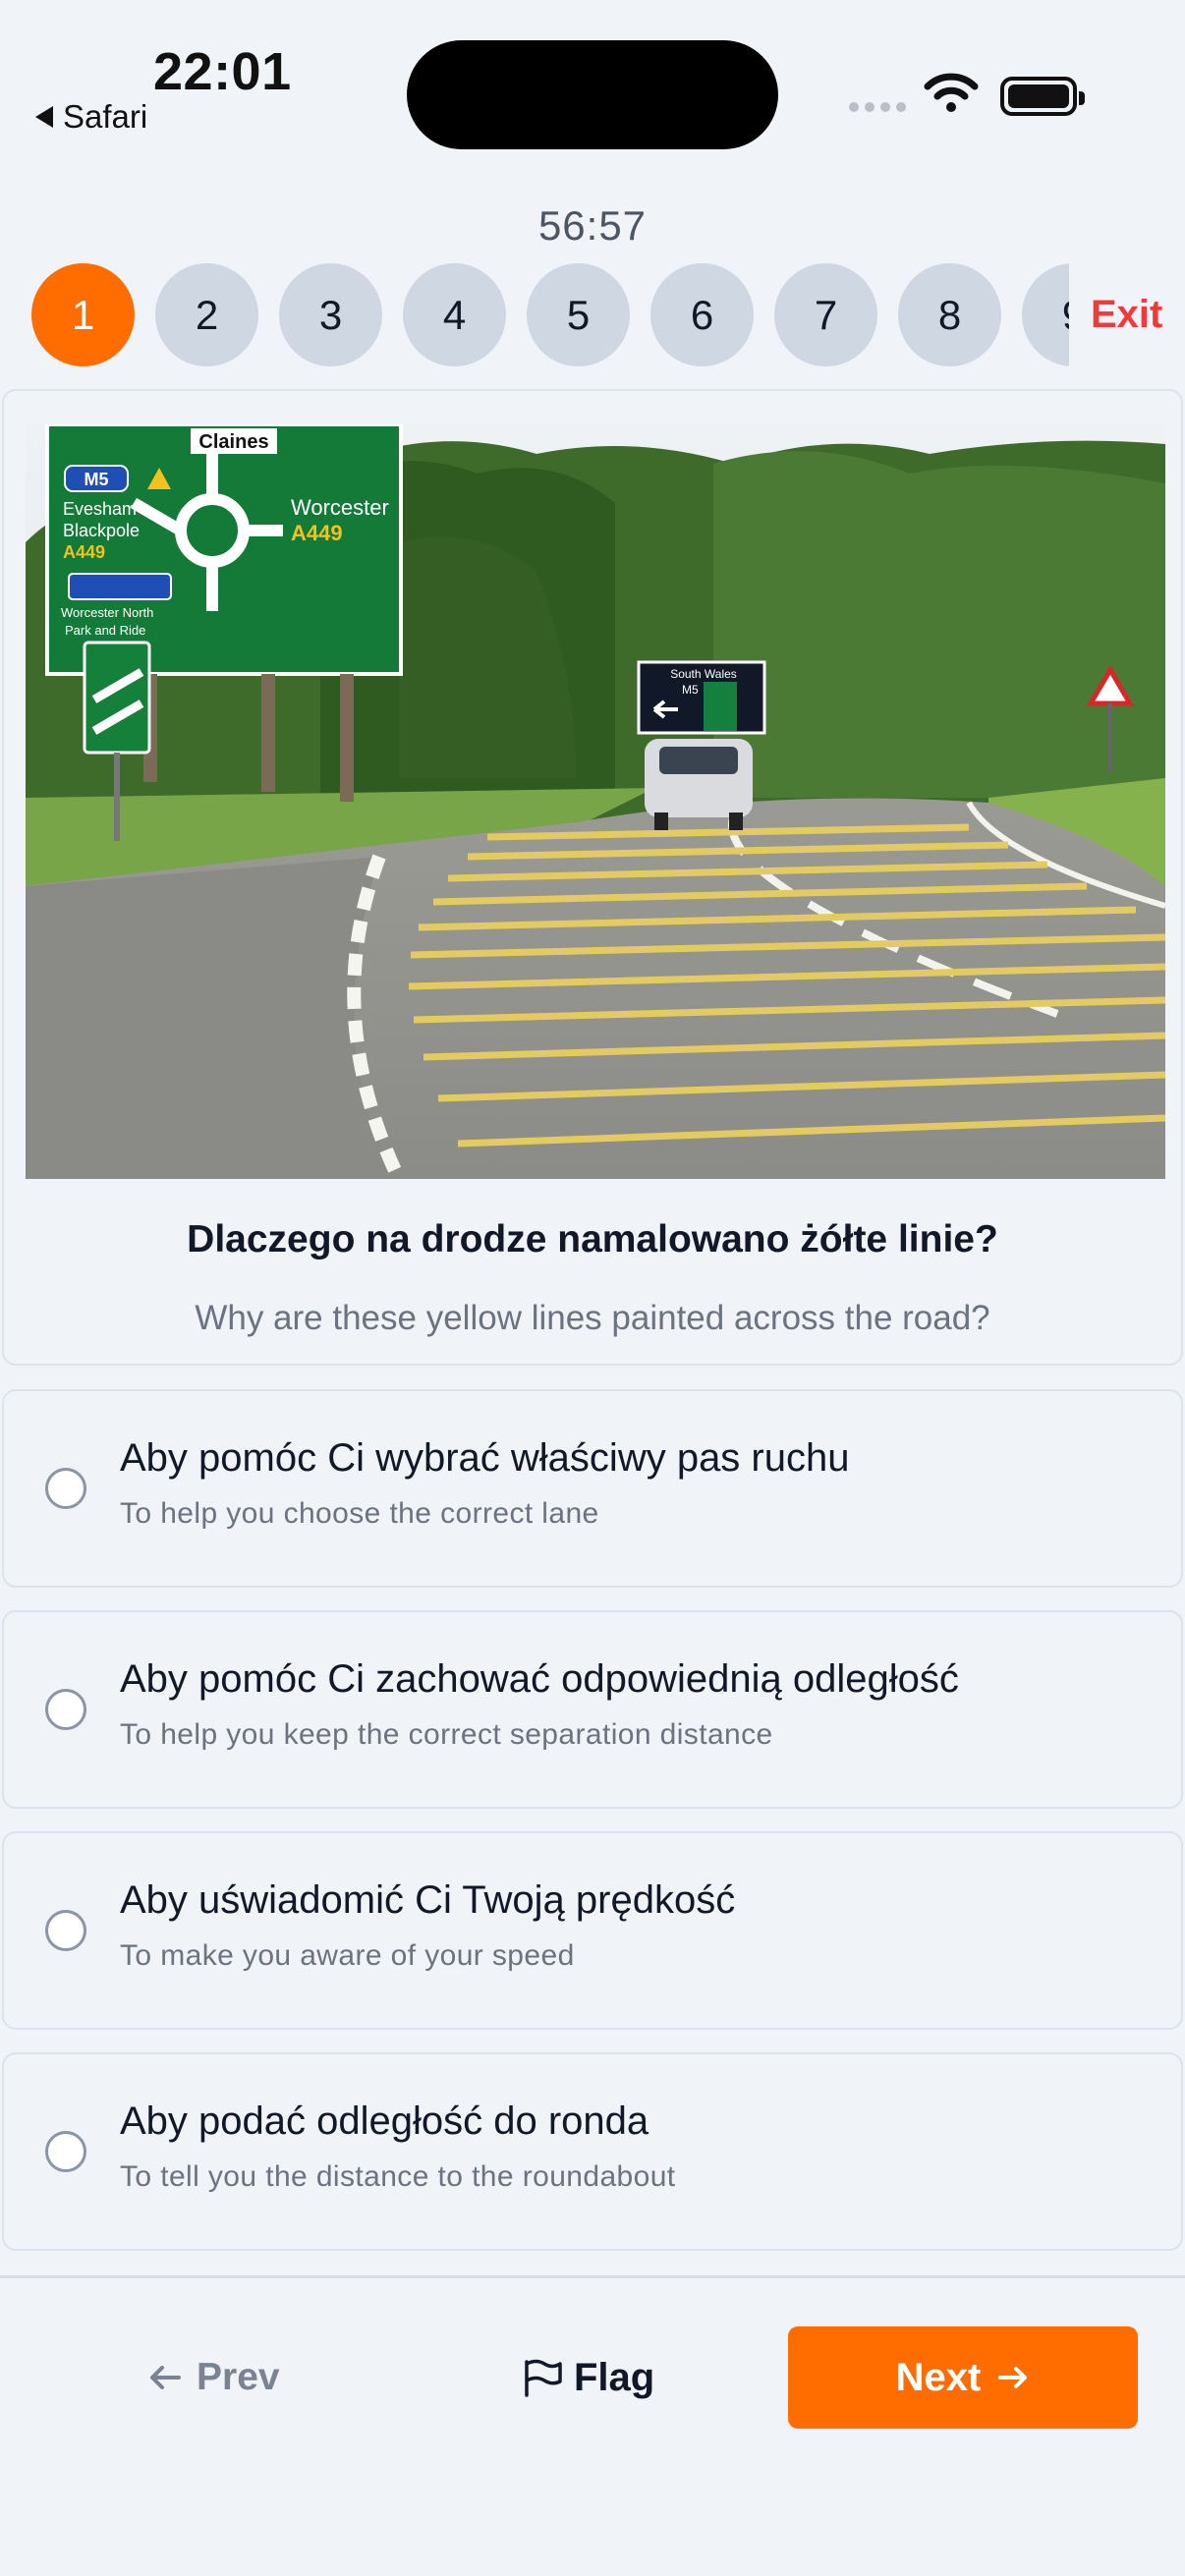  What do you see at coordinates (579, 314) in the screenshot?
I see `question-bubble-5: 5` at bounding box center [579, 314].